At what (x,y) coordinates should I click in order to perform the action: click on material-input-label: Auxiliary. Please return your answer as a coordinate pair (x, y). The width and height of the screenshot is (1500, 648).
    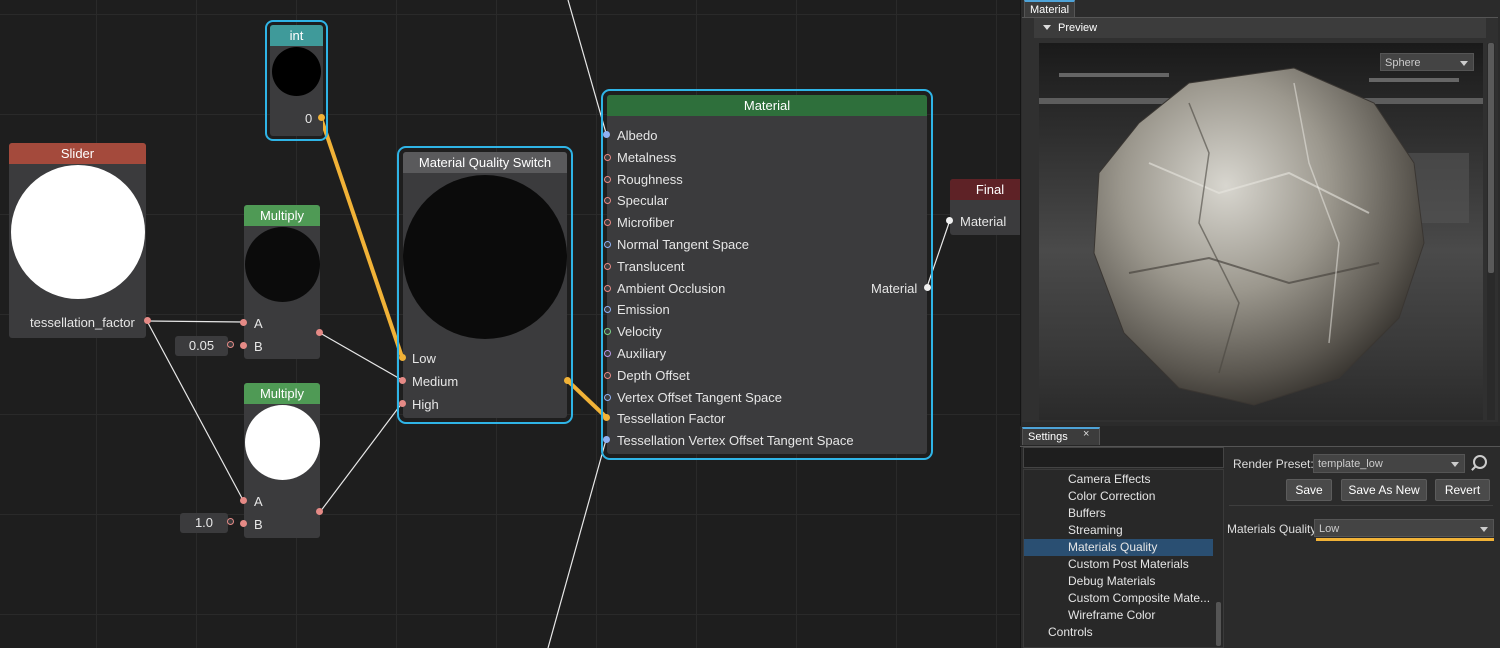
    Looking at the image, I should click on (642, 353).